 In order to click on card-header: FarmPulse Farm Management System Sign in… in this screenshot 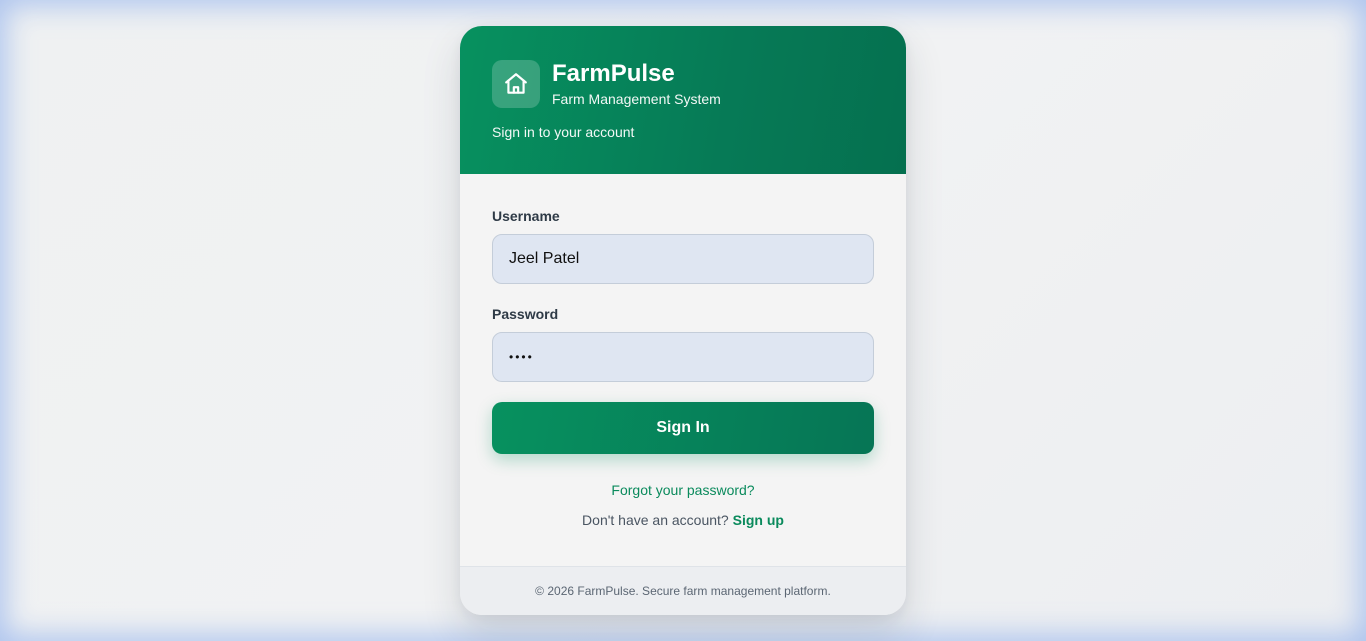, I will do `click(683, 100)`.